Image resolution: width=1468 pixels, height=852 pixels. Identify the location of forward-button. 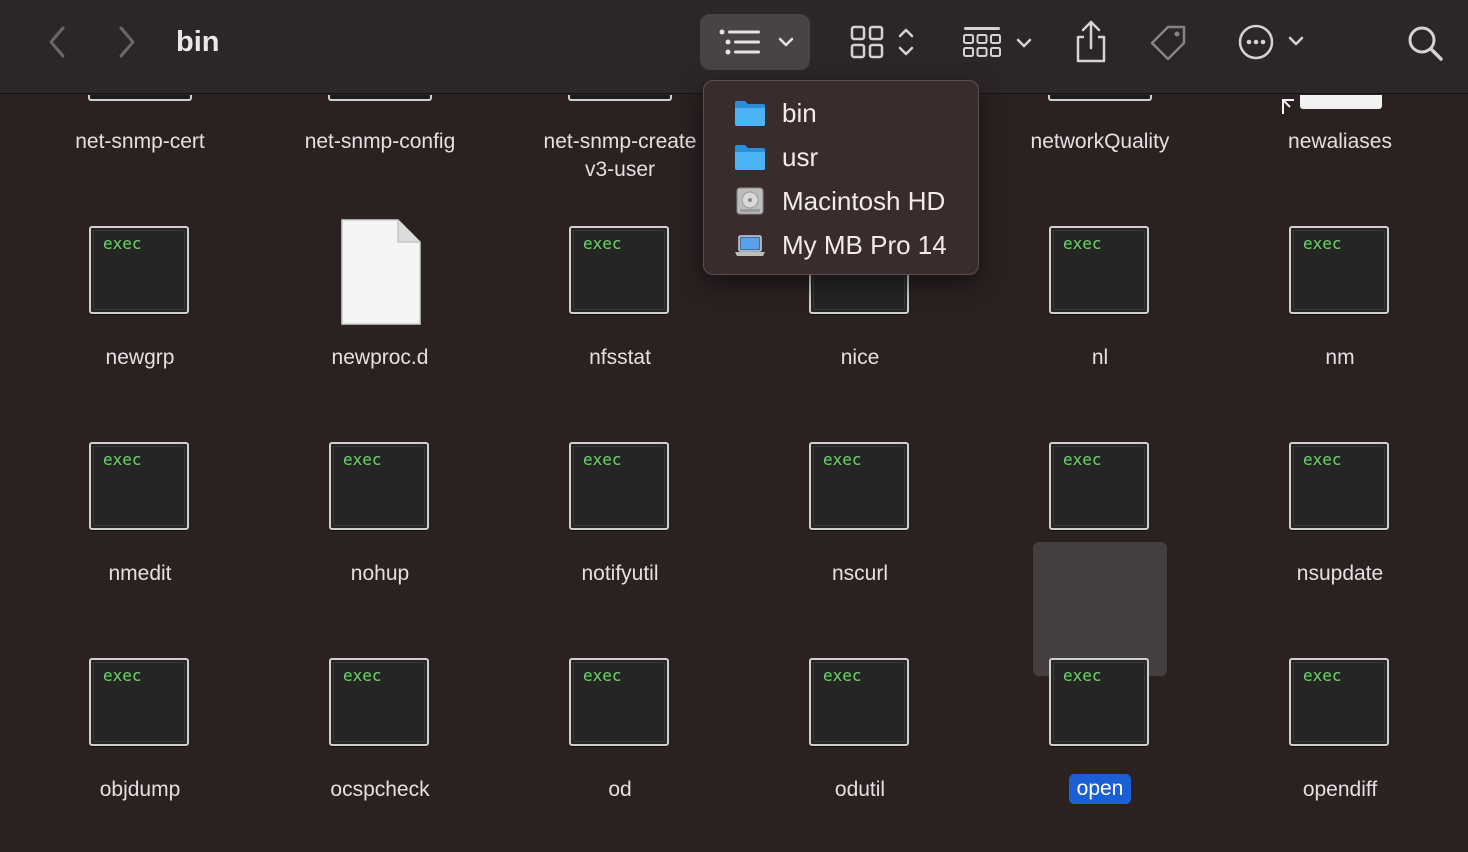
(127, 42).